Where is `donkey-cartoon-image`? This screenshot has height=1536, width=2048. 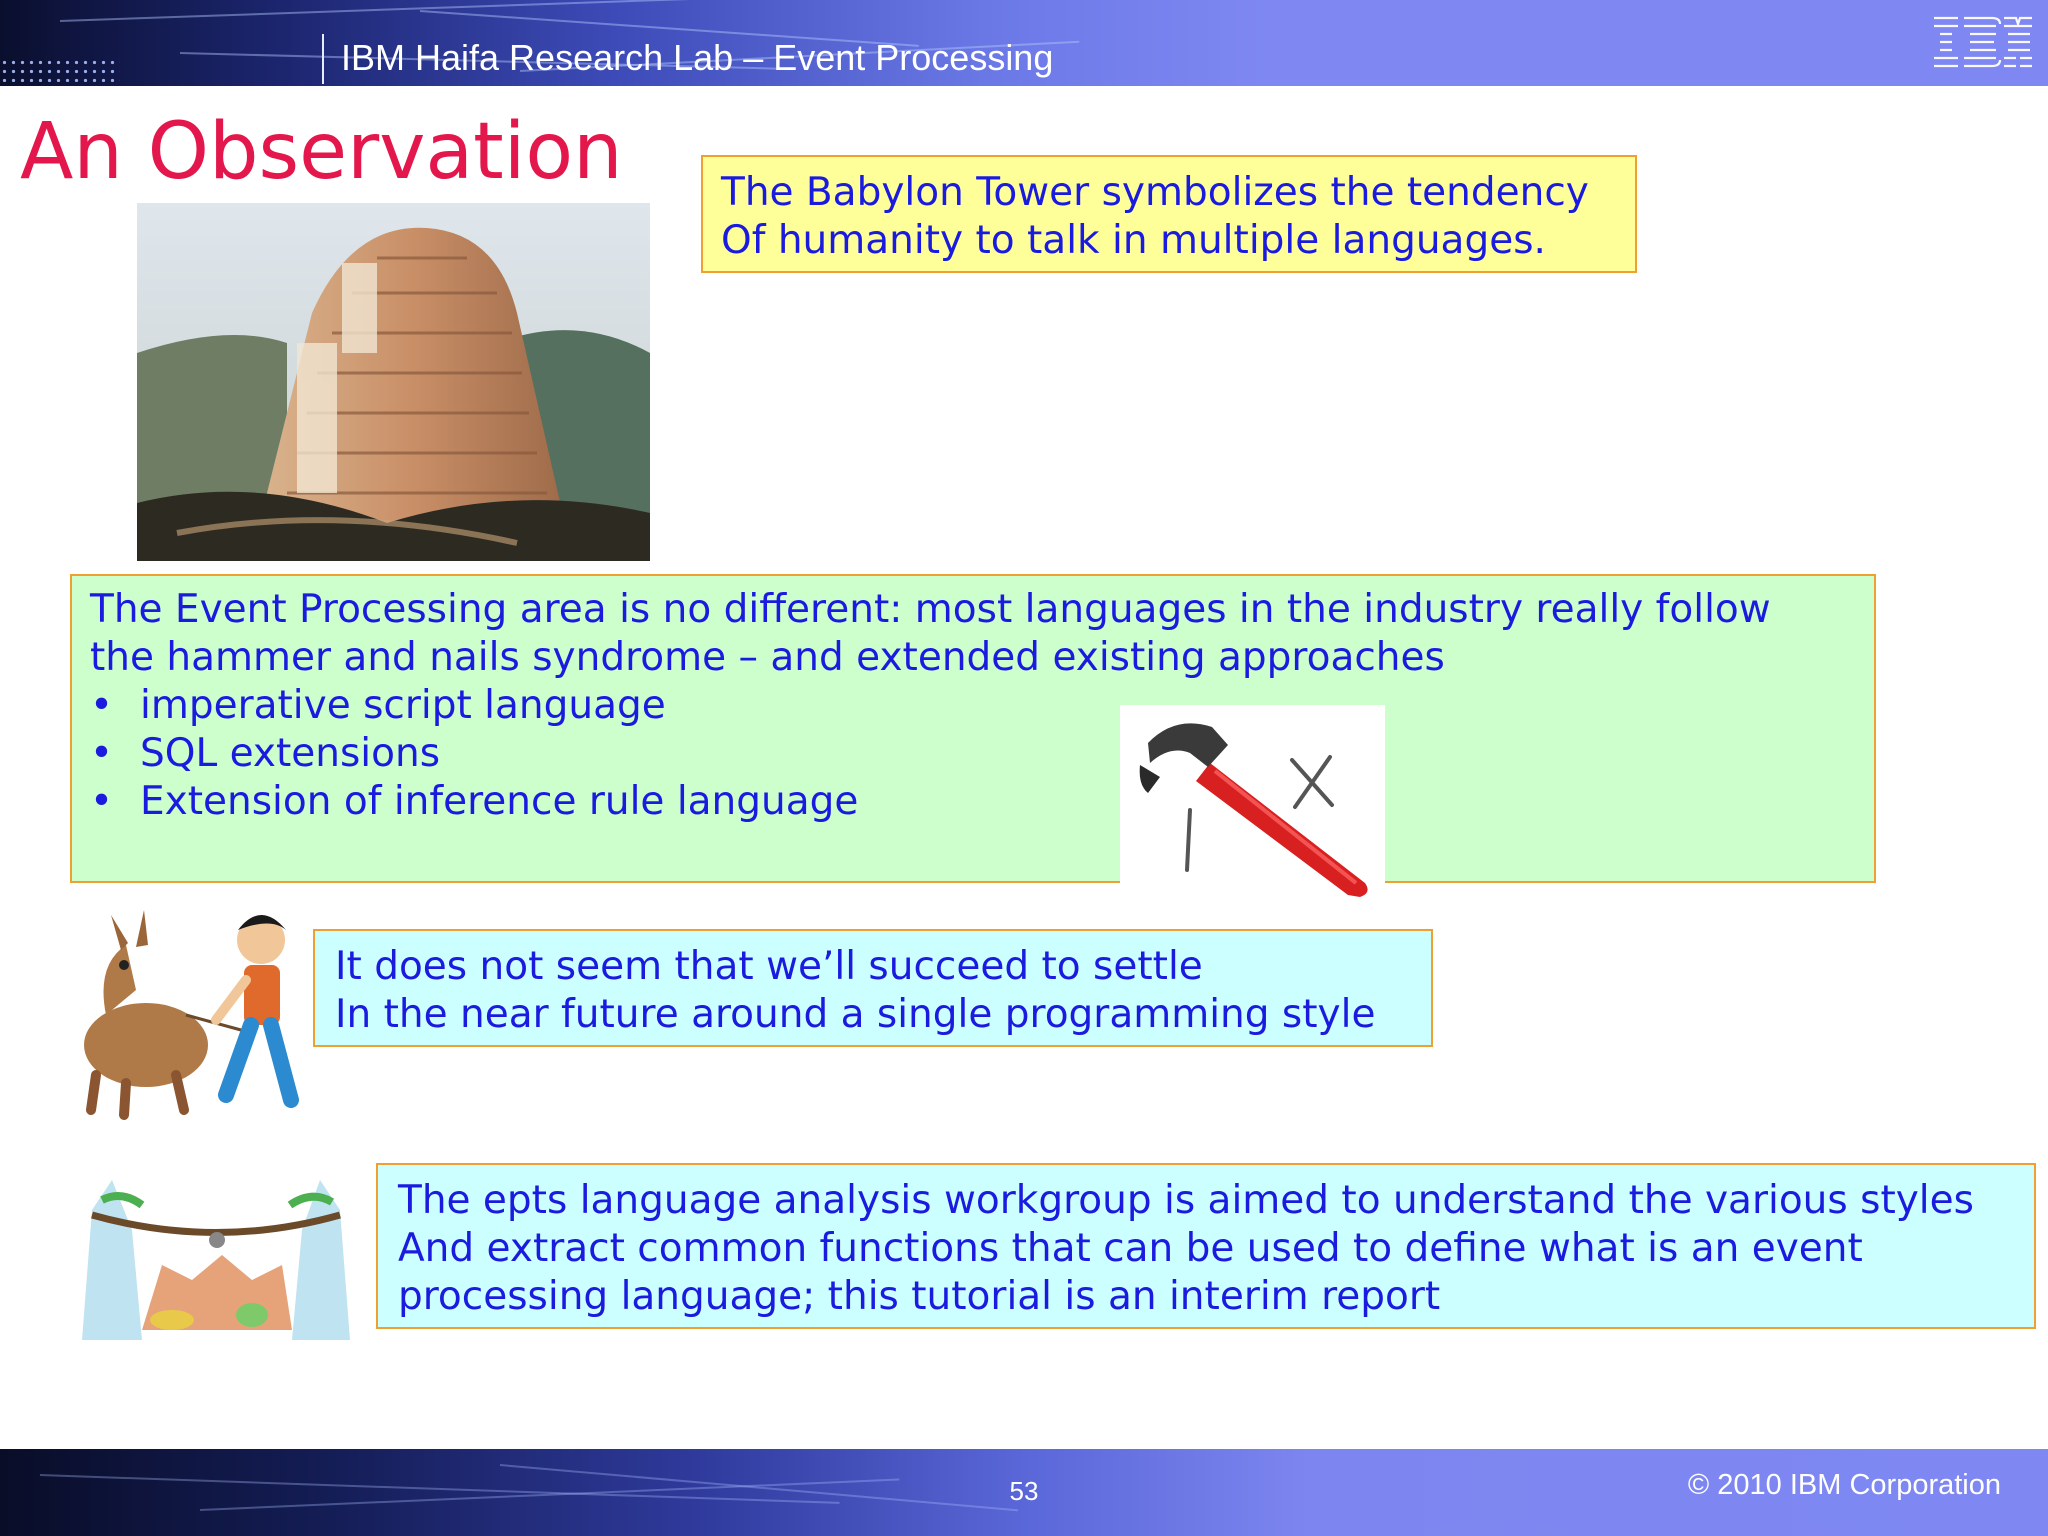 donkey-cartoon-image is located at coordinates (191, 1015).